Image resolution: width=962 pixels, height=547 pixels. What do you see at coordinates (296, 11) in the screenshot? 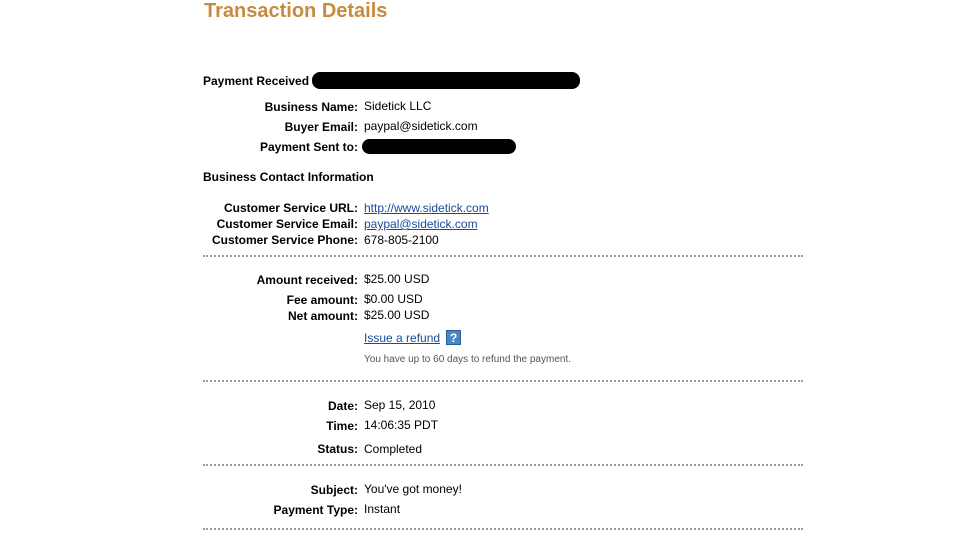
I see `page-title: Transaction Details` at bounding box center [296, 11].